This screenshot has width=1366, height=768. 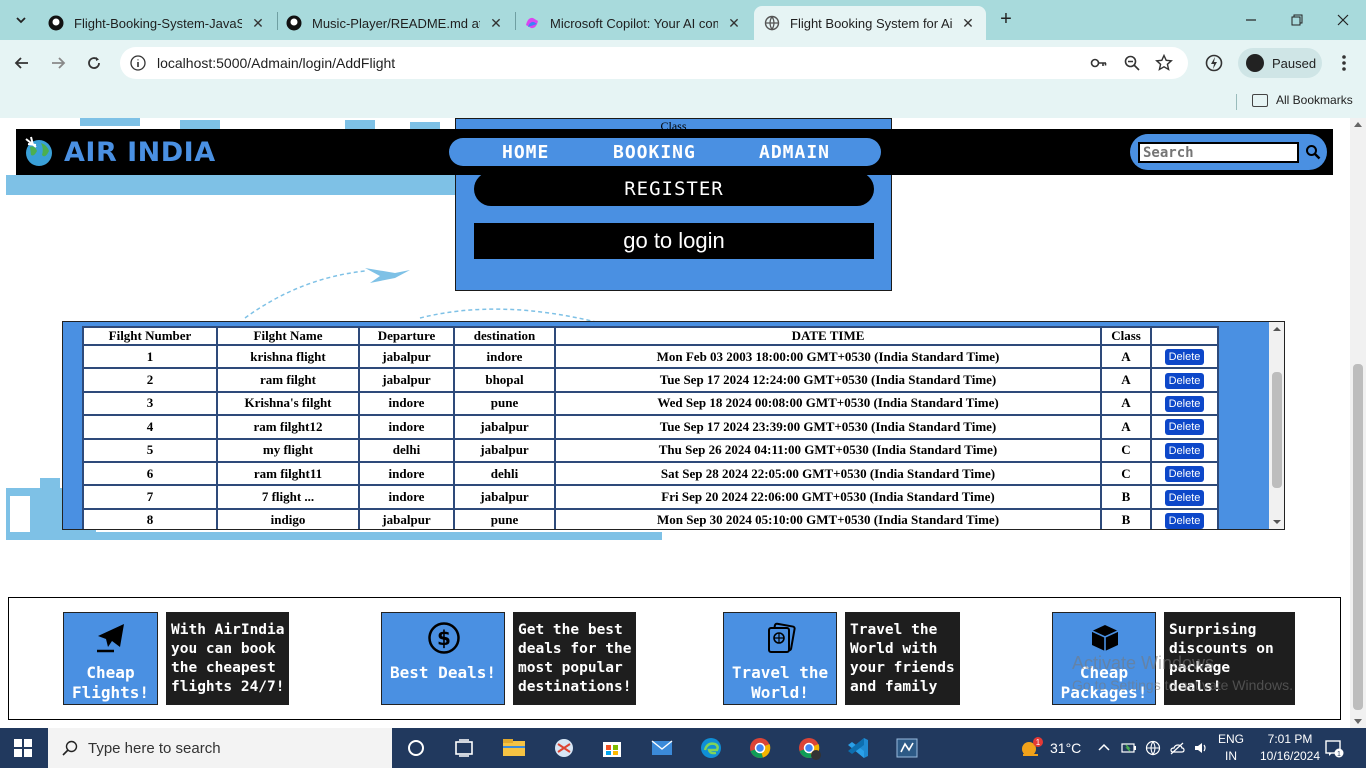 I want to click on all-bookmarks-button: All Bookmarks, so click(x=1302, y=100).